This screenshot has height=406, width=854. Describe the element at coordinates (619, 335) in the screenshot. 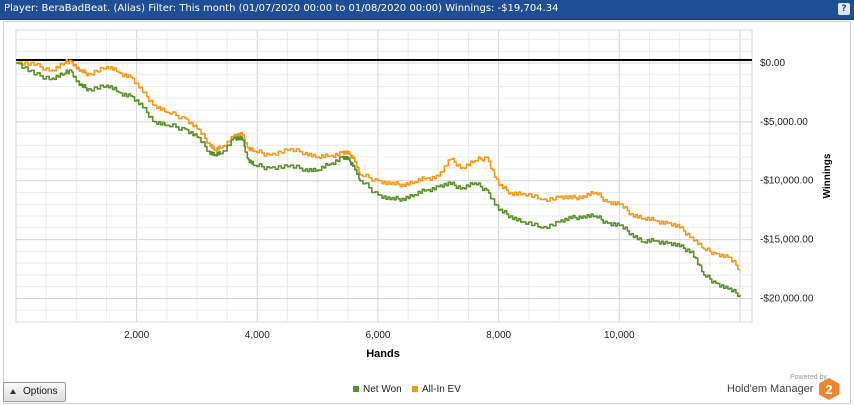

I see `x-tick-label: 10,000` at that location.